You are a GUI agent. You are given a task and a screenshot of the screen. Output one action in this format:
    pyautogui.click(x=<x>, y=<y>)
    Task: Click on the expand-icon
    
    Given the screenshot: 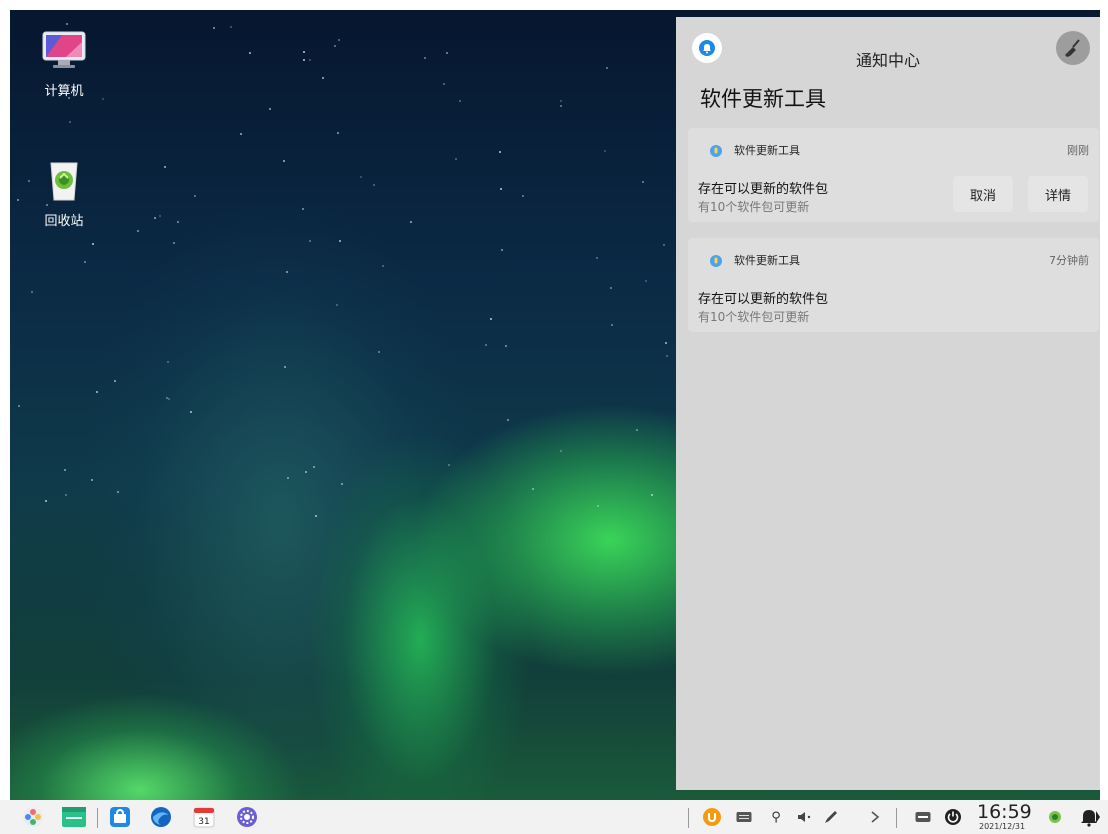 What is the action you would take?
    pyautogui.click(x=875, y=817)
    